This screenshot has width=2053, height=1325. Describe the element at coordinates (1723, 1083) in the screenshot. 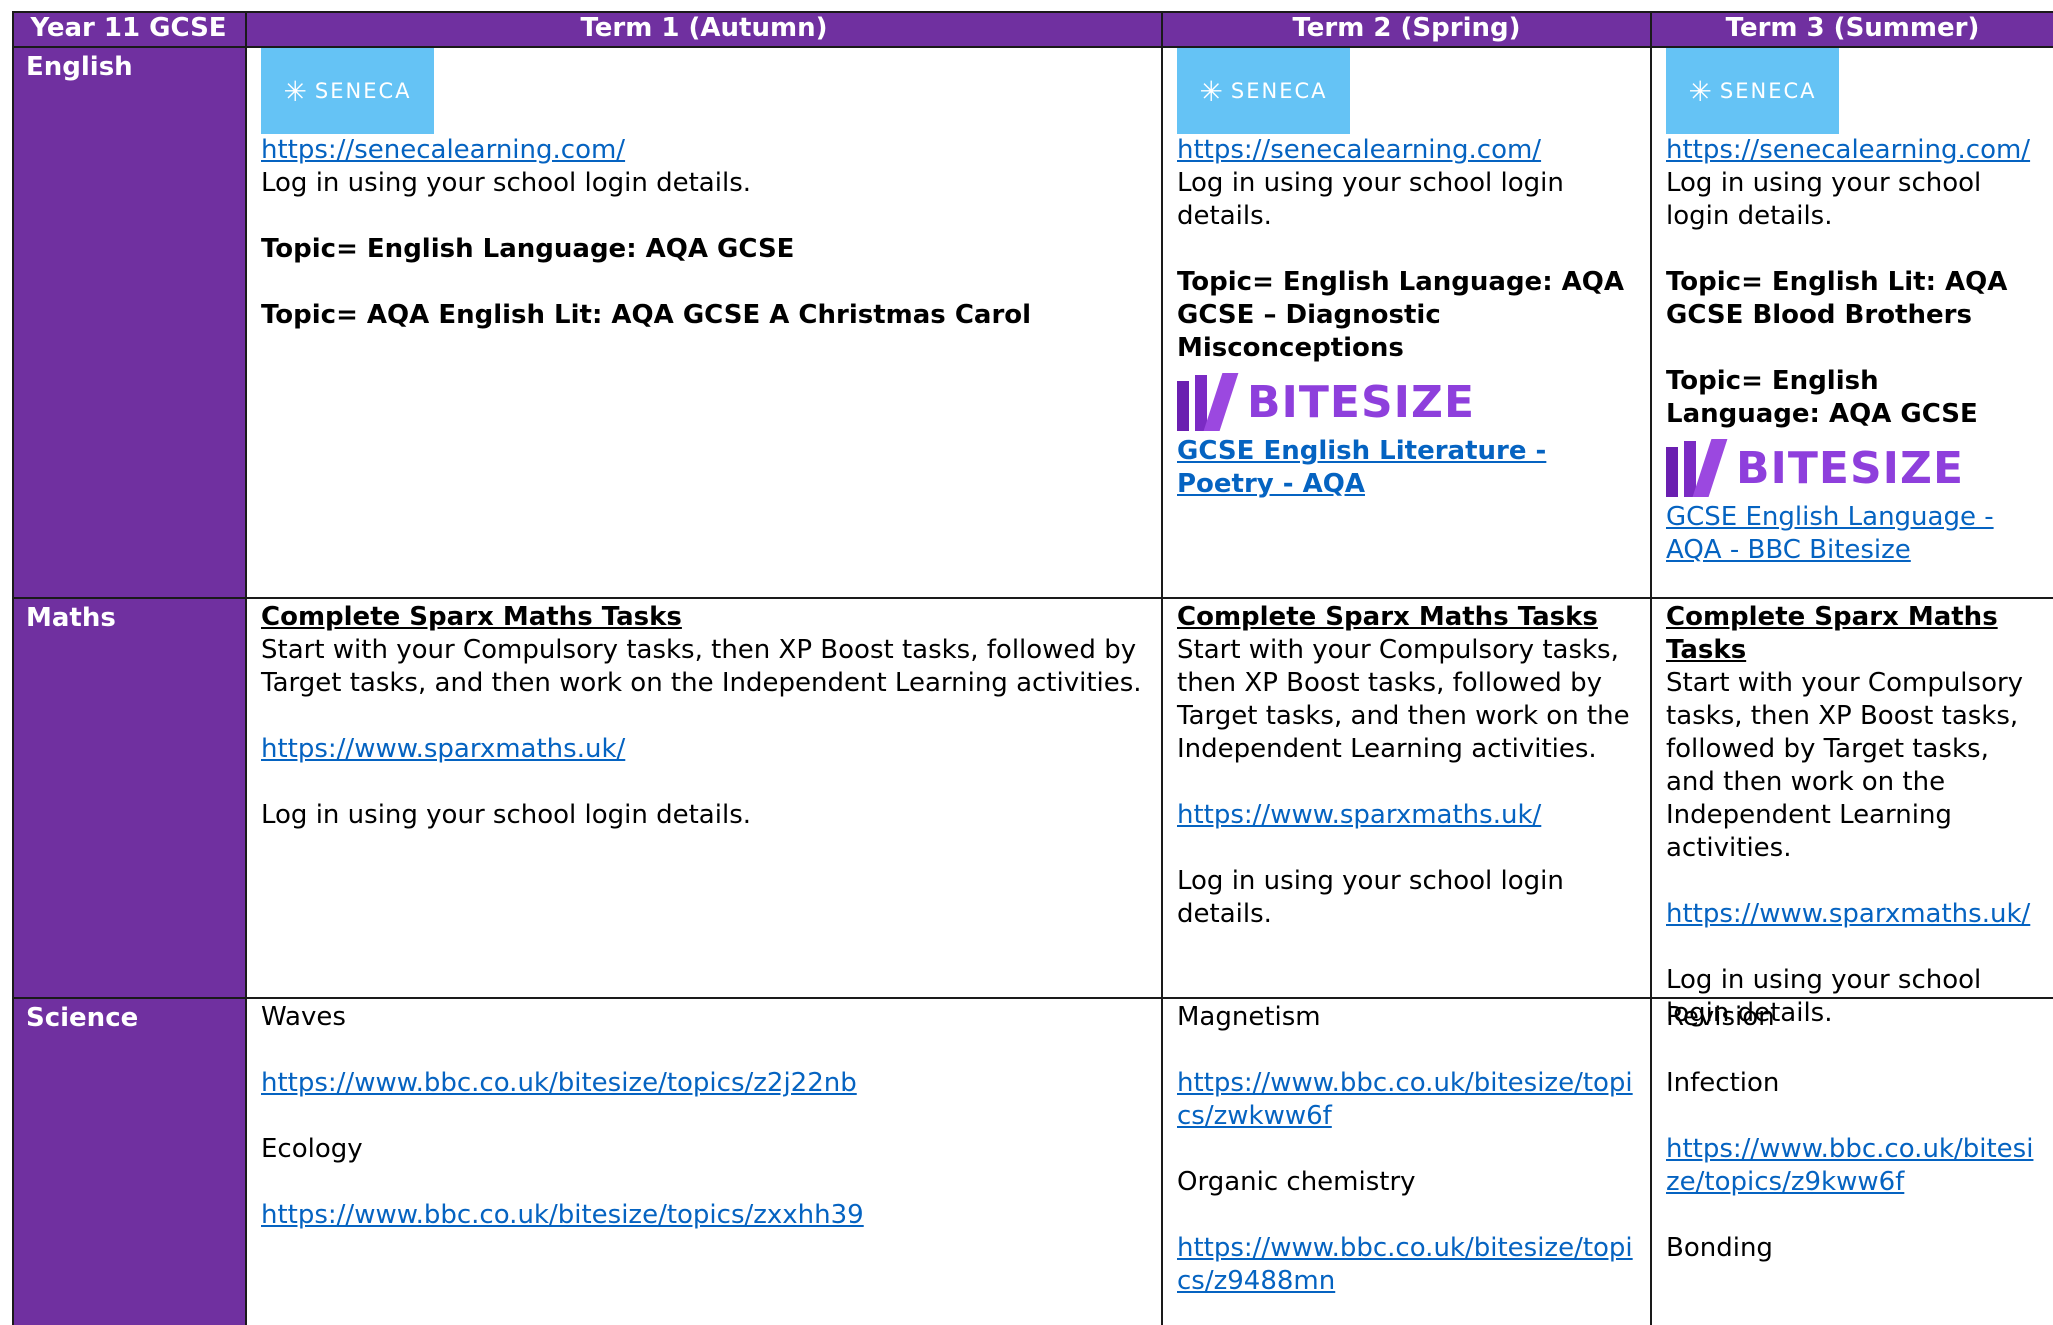

I see `science-topic: Infection` at that location.